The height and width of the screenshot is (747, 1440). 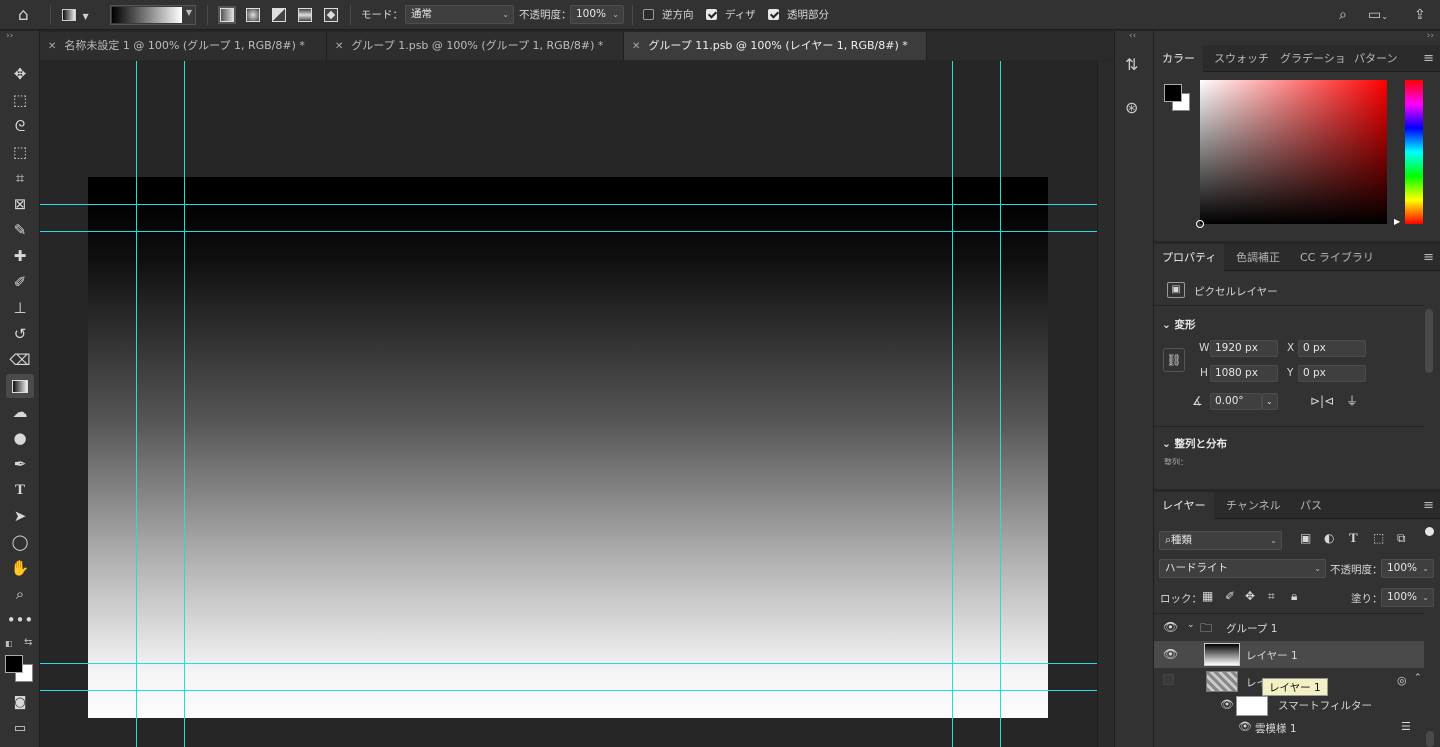 I want to click on search-icon: ⌕, so click(x=1343, y=15).